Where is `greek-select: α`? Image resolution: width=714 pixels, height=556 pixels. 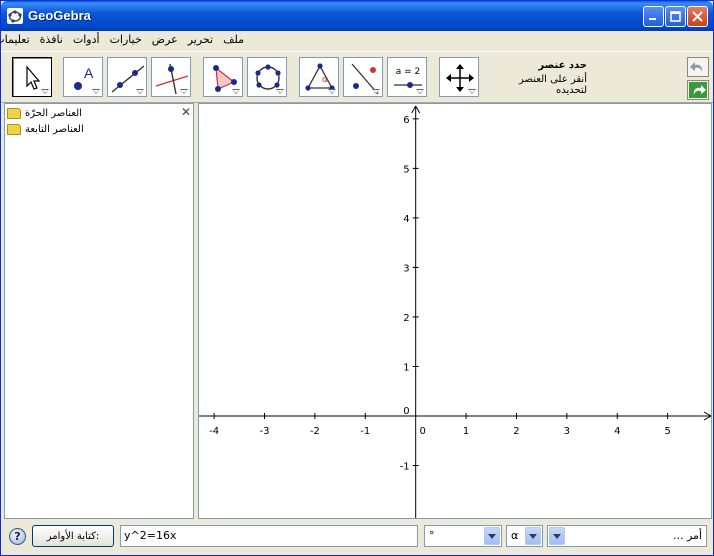 greek-select: α is located at coordinates (524, 536).